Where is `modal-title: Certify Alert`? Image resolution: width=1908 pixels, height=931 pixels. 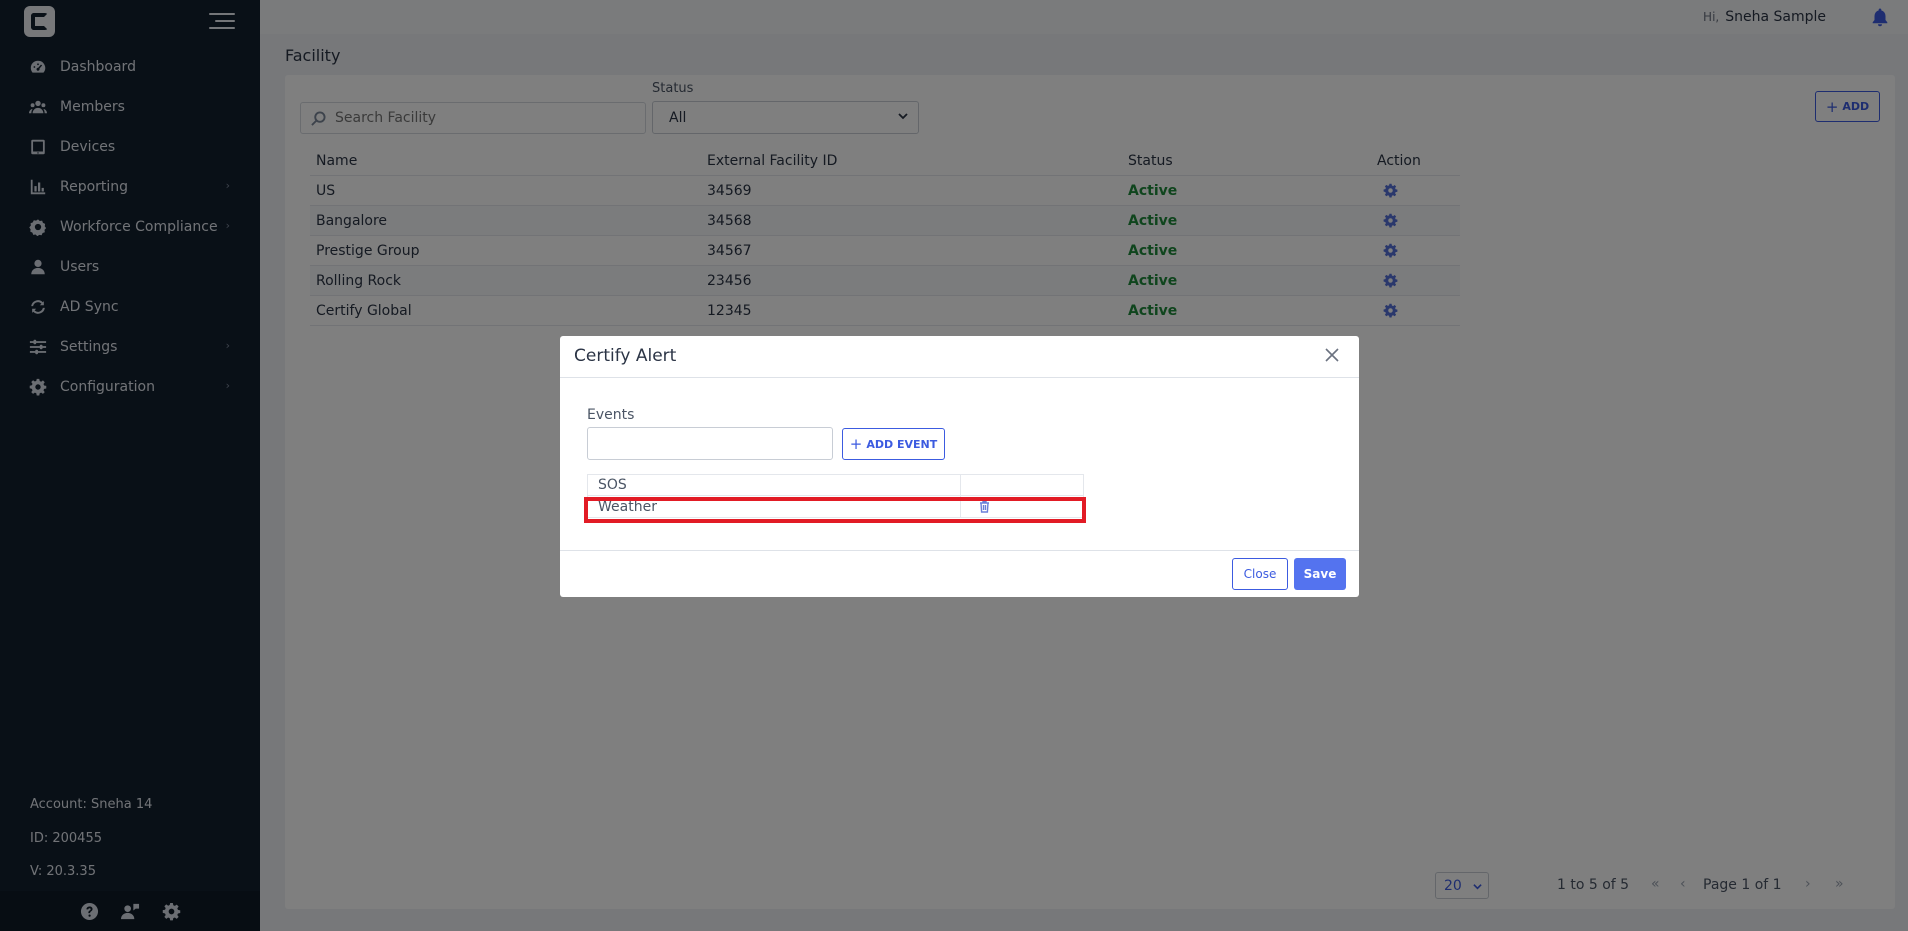
modal-title: Certify Alert is located at coordinates (625, 356).